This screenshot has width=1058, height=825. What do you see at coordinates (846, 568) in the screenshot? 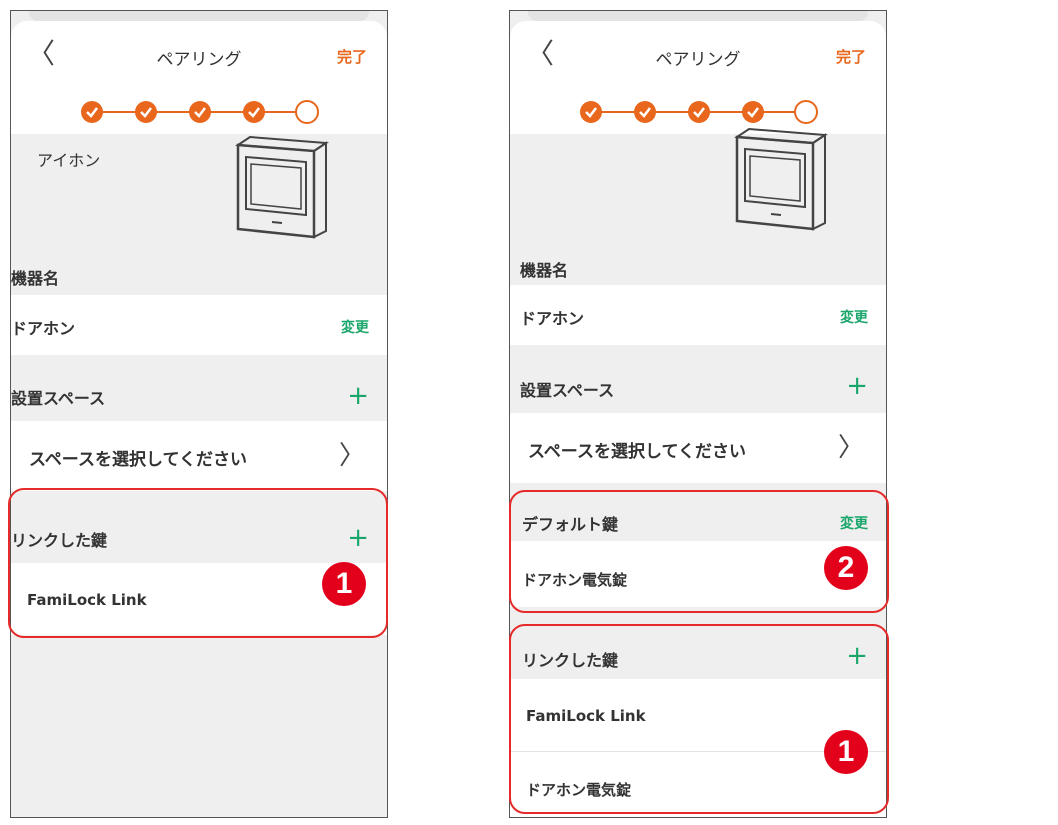
I see `callout-badge: 2` at bounding box center [846, 568].